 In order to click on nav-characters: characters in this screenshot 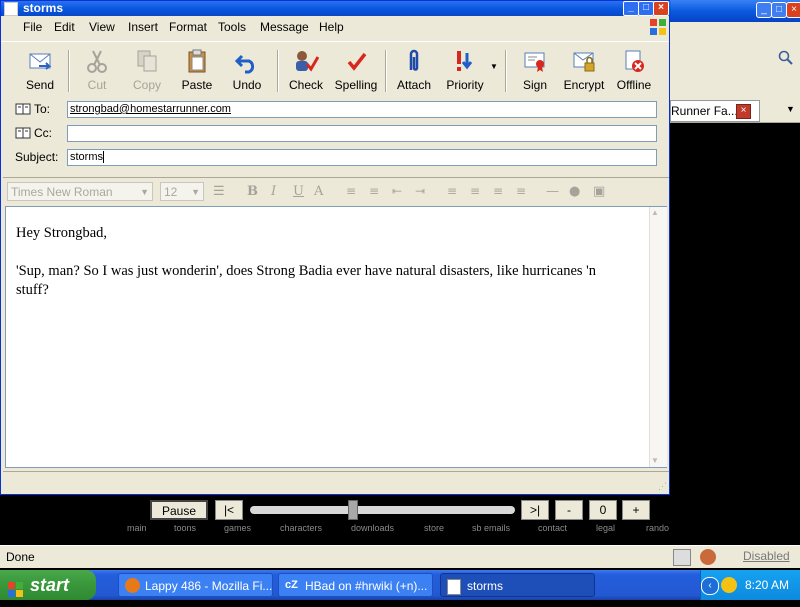, I will do `click(301, 528)`.